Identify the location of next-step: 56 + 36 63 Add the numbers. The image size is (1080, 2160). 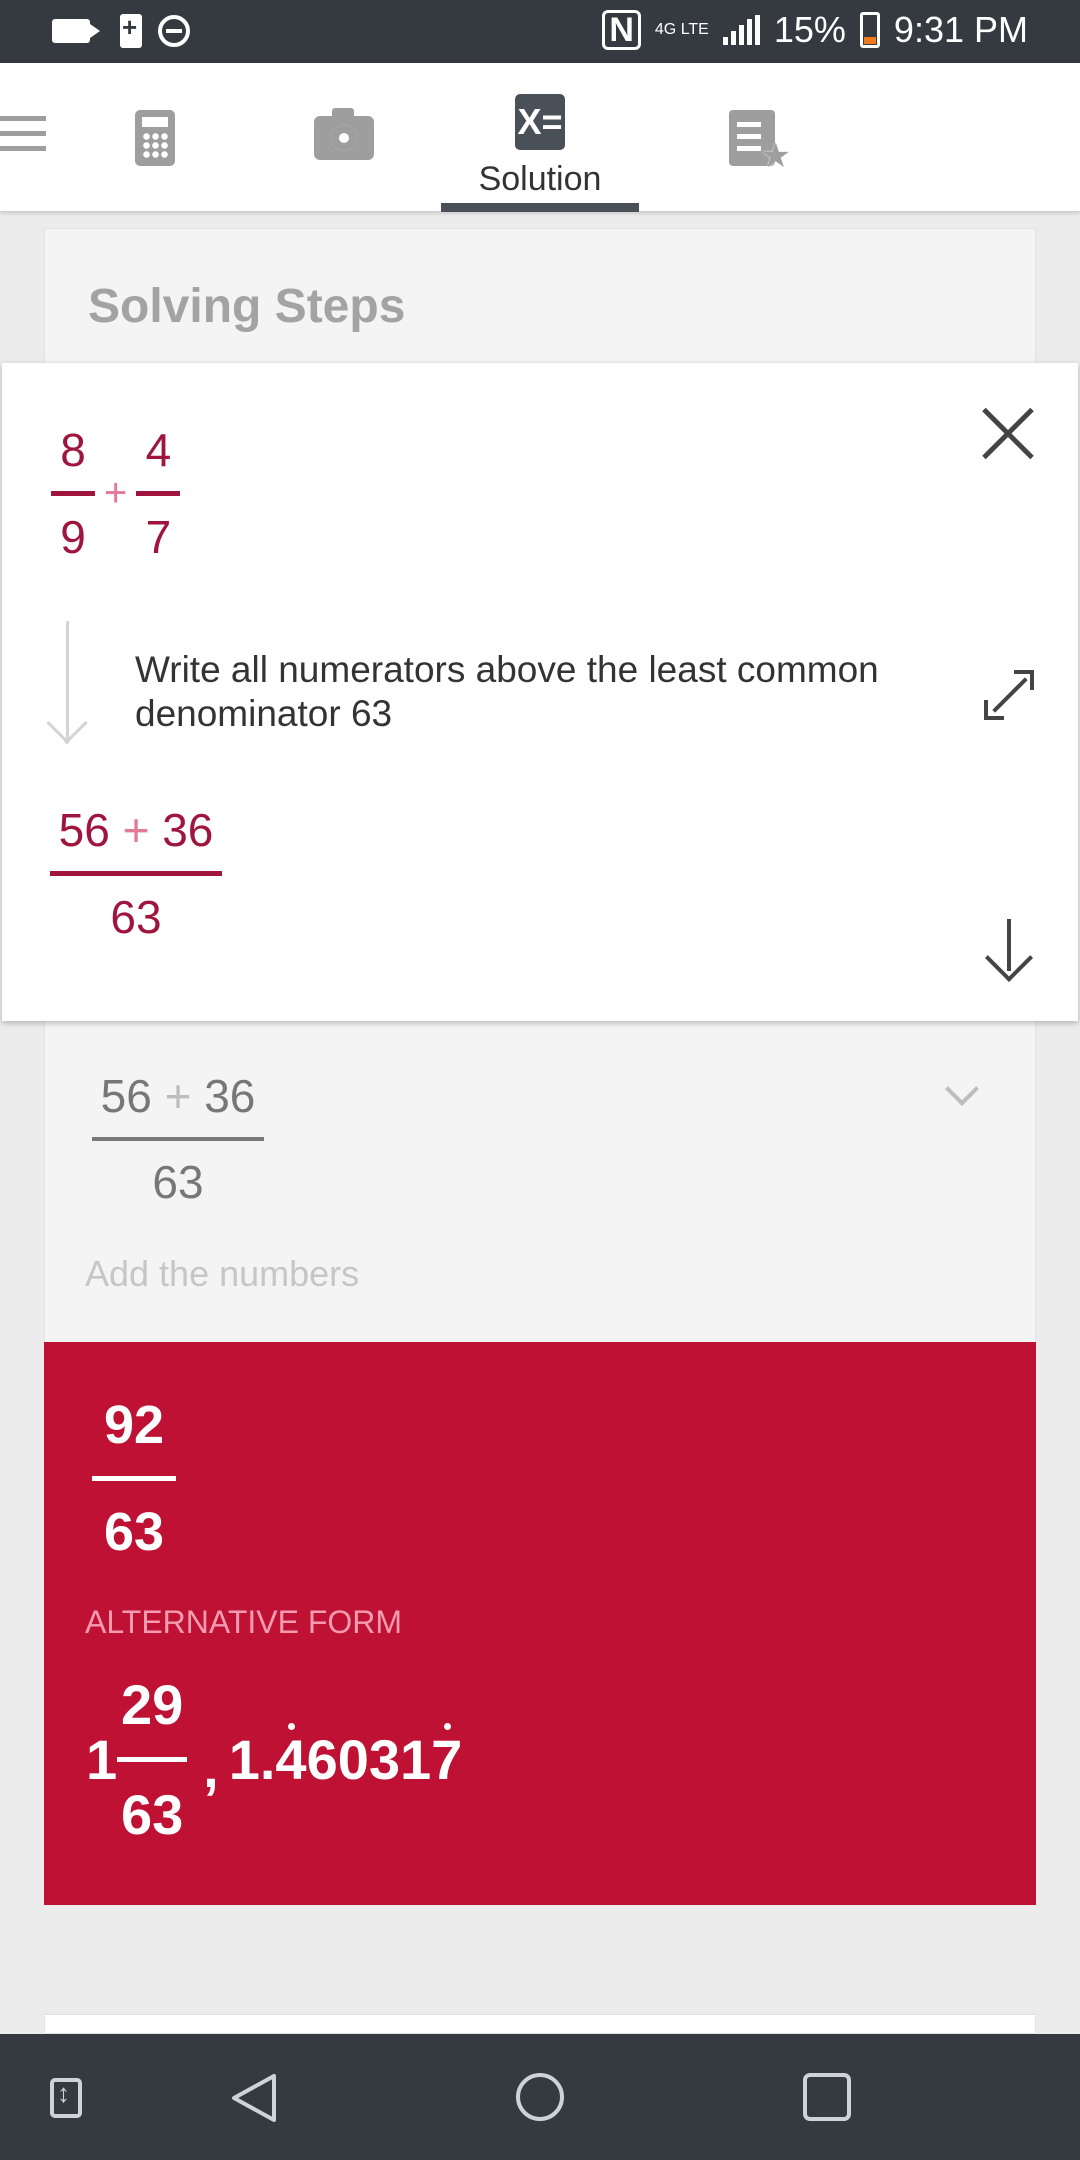
(540, 1181).